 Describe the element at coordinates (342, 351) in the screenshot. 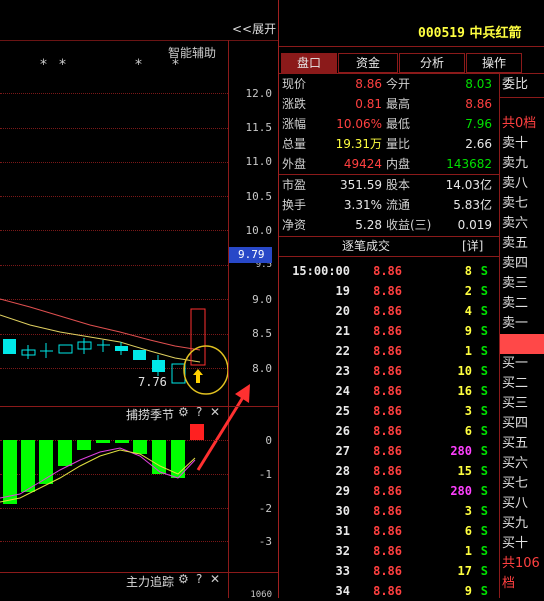

I see `trade-time: 22` at that location.